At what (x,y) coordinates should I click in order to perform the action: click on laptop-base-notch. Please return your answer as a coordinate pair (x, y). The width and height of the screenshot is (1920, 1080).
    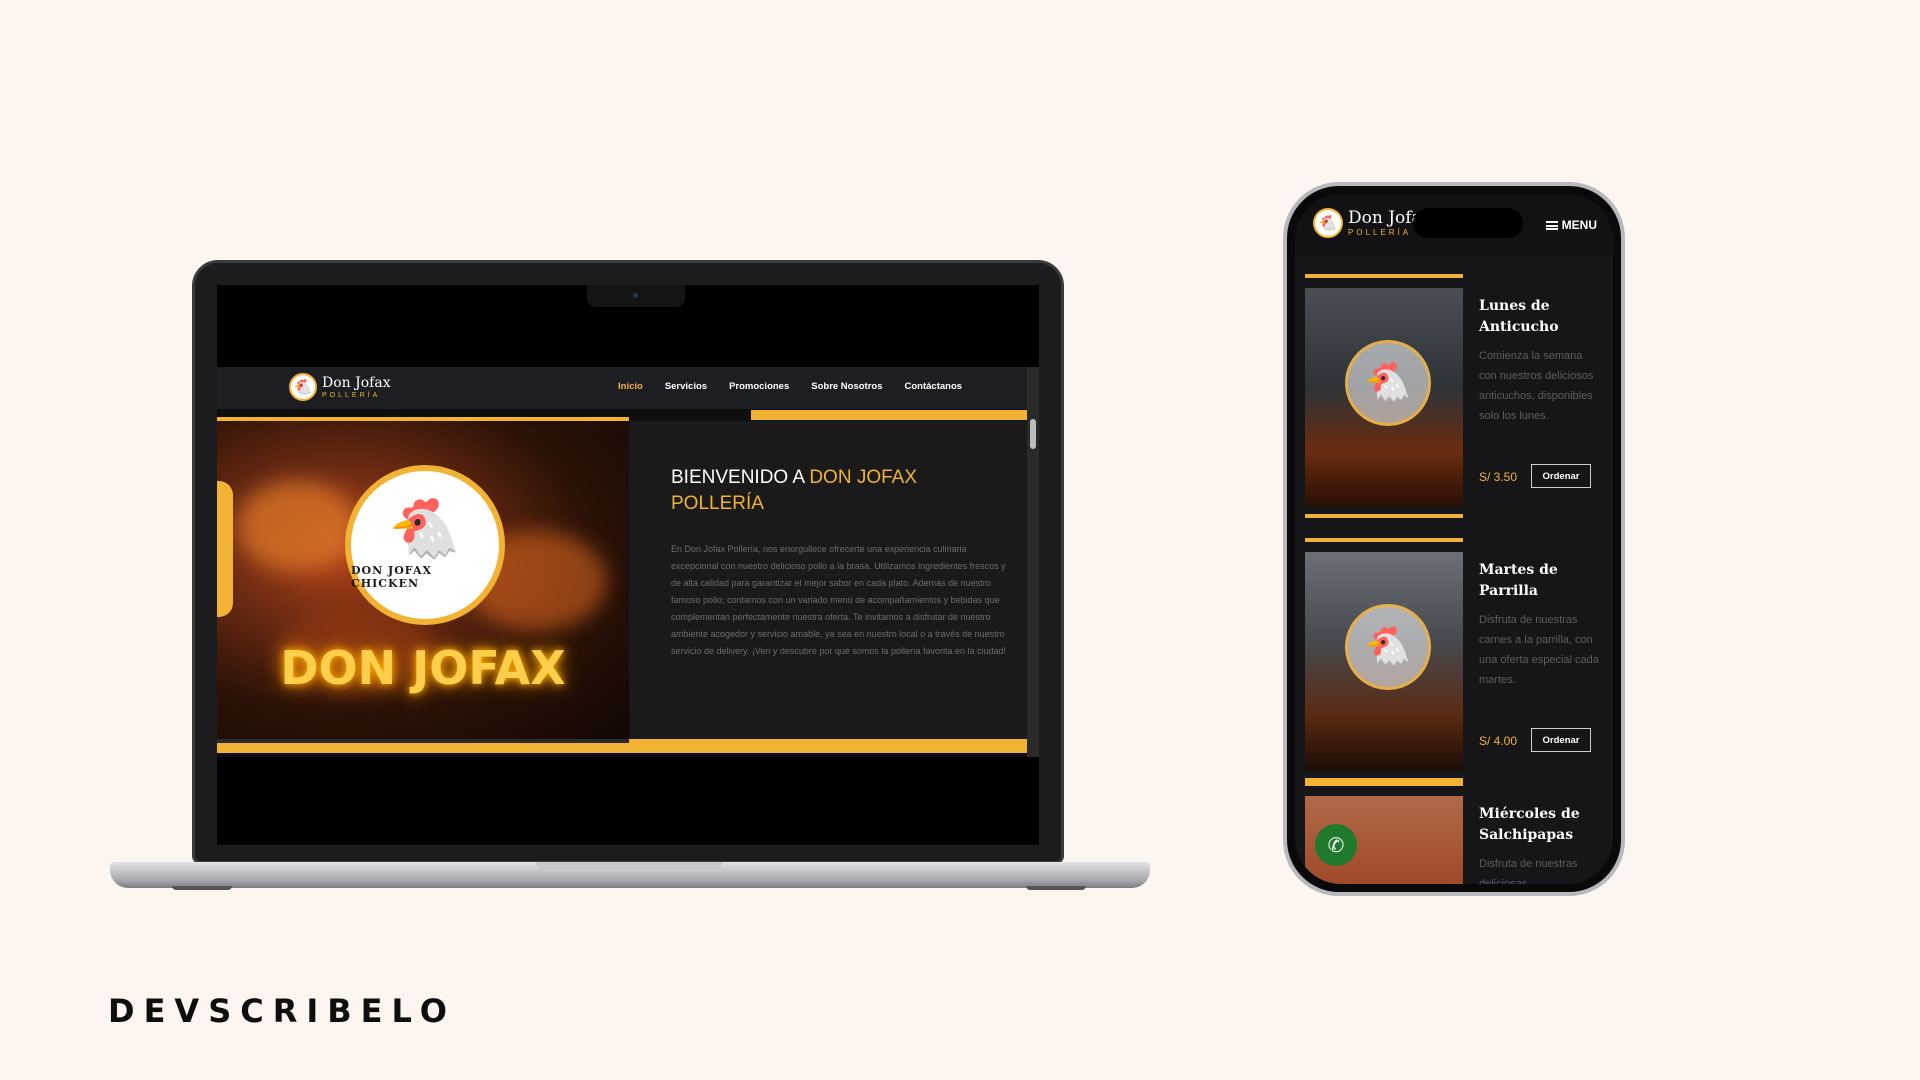
    Looking at the image, I should click on (629, 866).